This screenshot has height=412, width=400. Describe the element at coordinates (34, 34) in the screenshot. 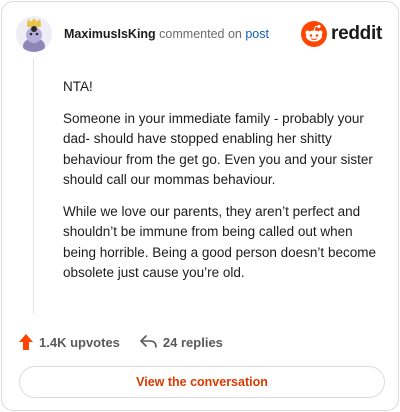

I see `avatar` at that location.